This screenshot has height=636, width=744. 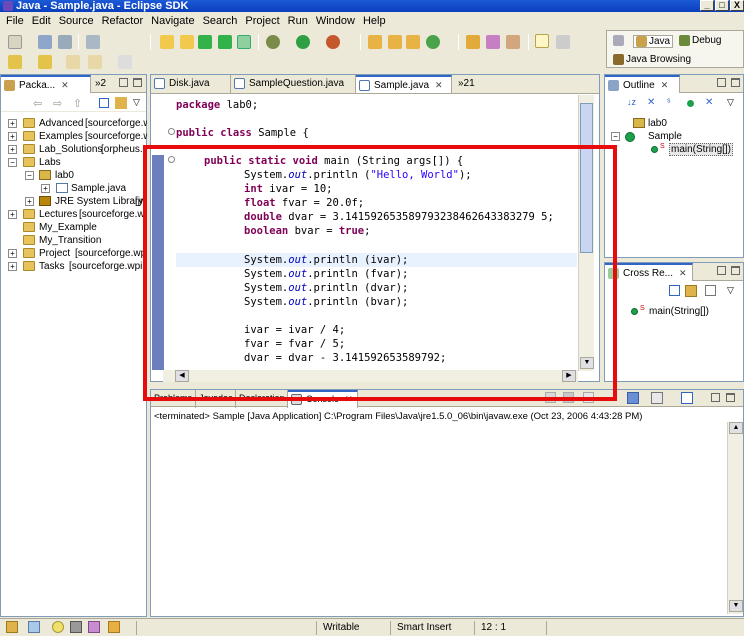 What do you see at coordinates (700, 40) in the screenshot?
I see `perspective-debug: Debug` at bounding box center [700, 40].